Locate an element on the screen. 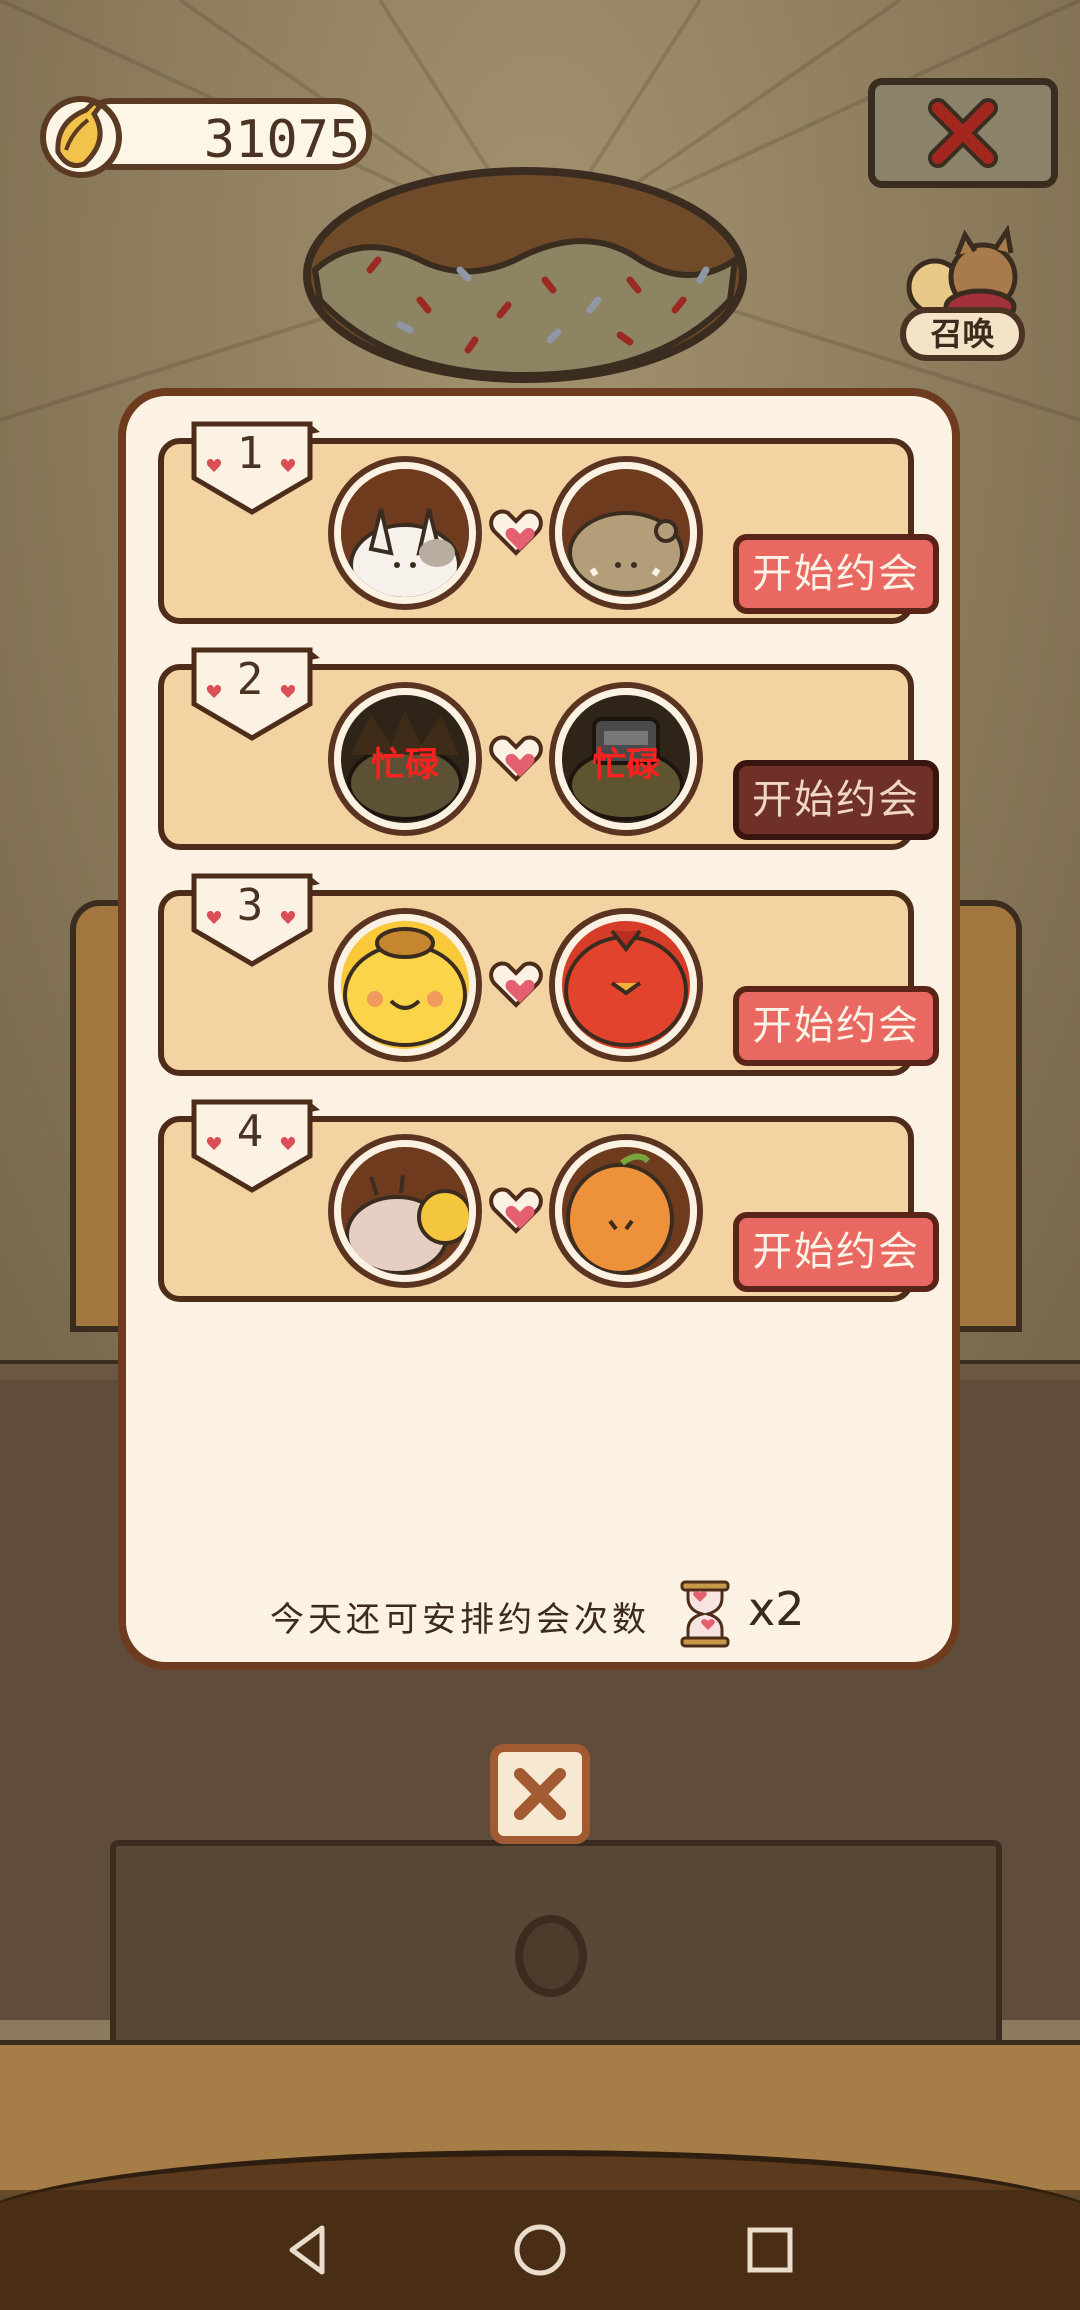 The image size is (1080, 2310). banana-count: 31075 is located at coordinates (282, 140).